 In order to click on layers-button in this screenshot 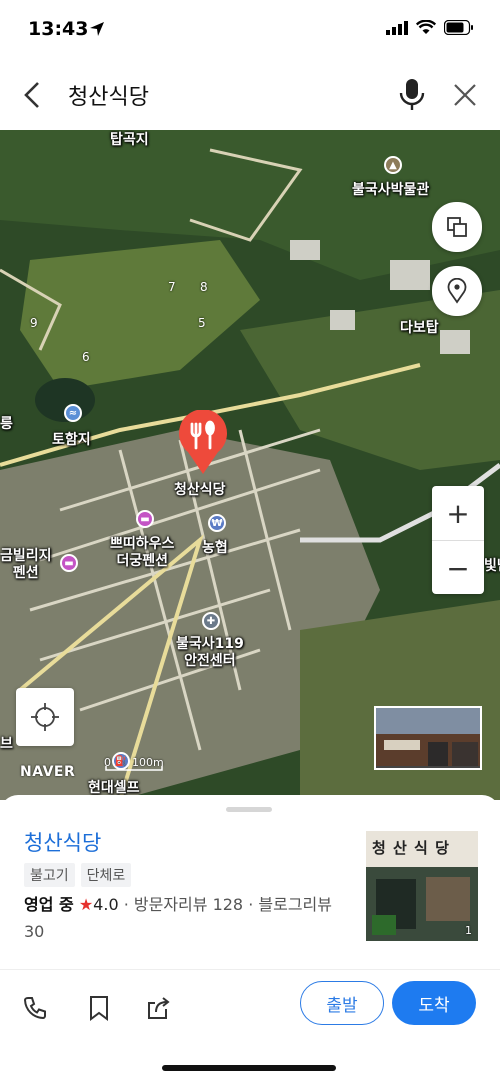, I will do `click(457, 227)`.